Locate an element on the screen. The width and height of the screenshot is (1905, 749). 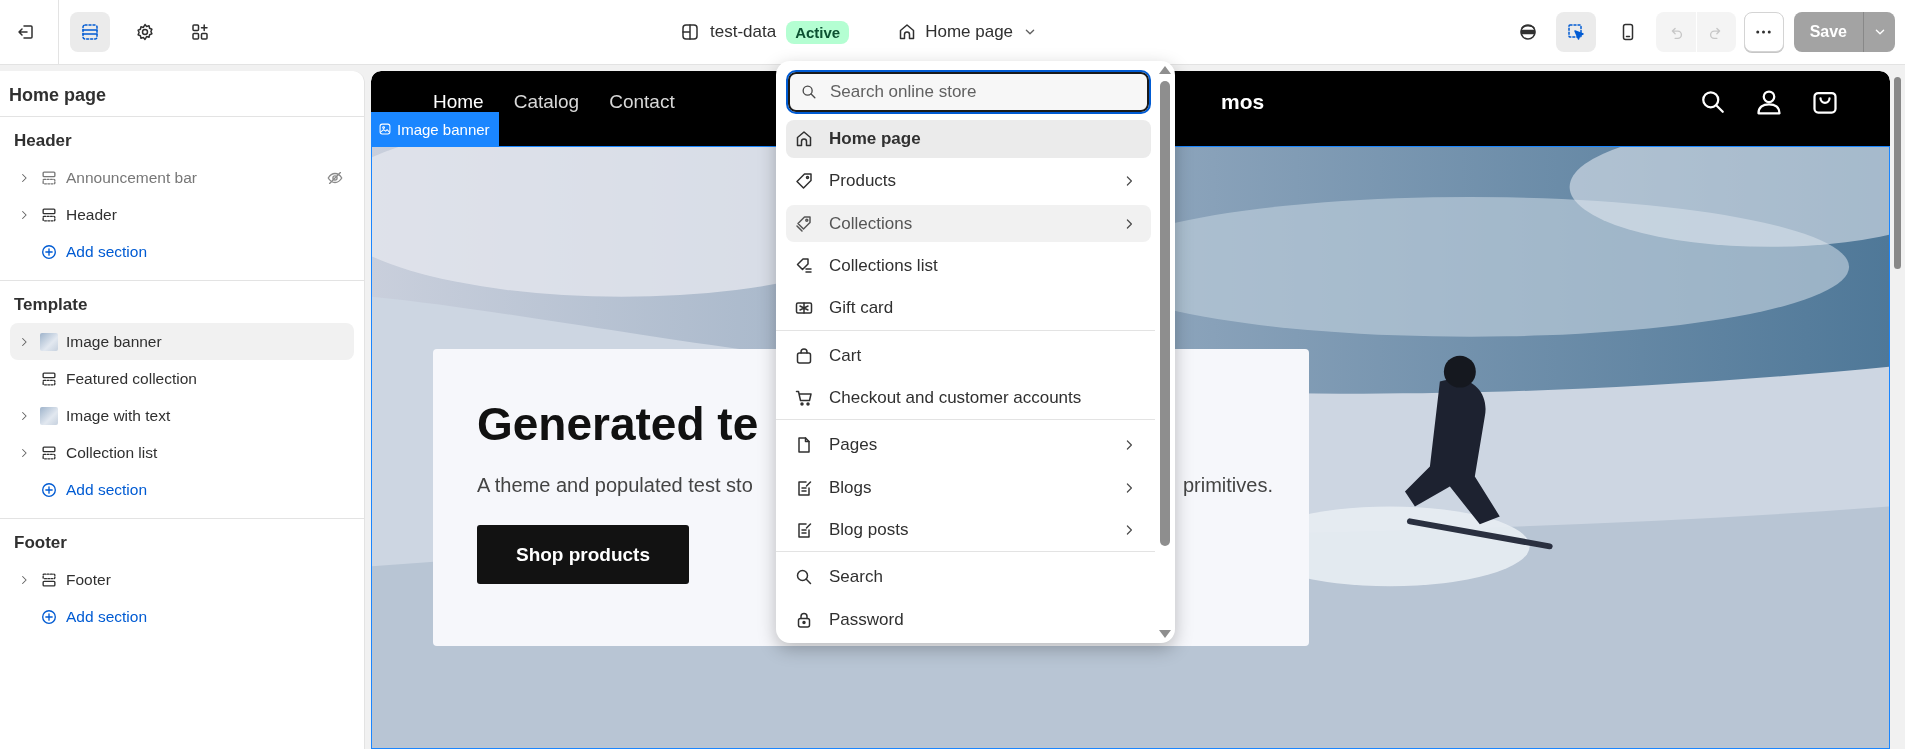
menu-item: Pages is located at coordinates (968, 445).